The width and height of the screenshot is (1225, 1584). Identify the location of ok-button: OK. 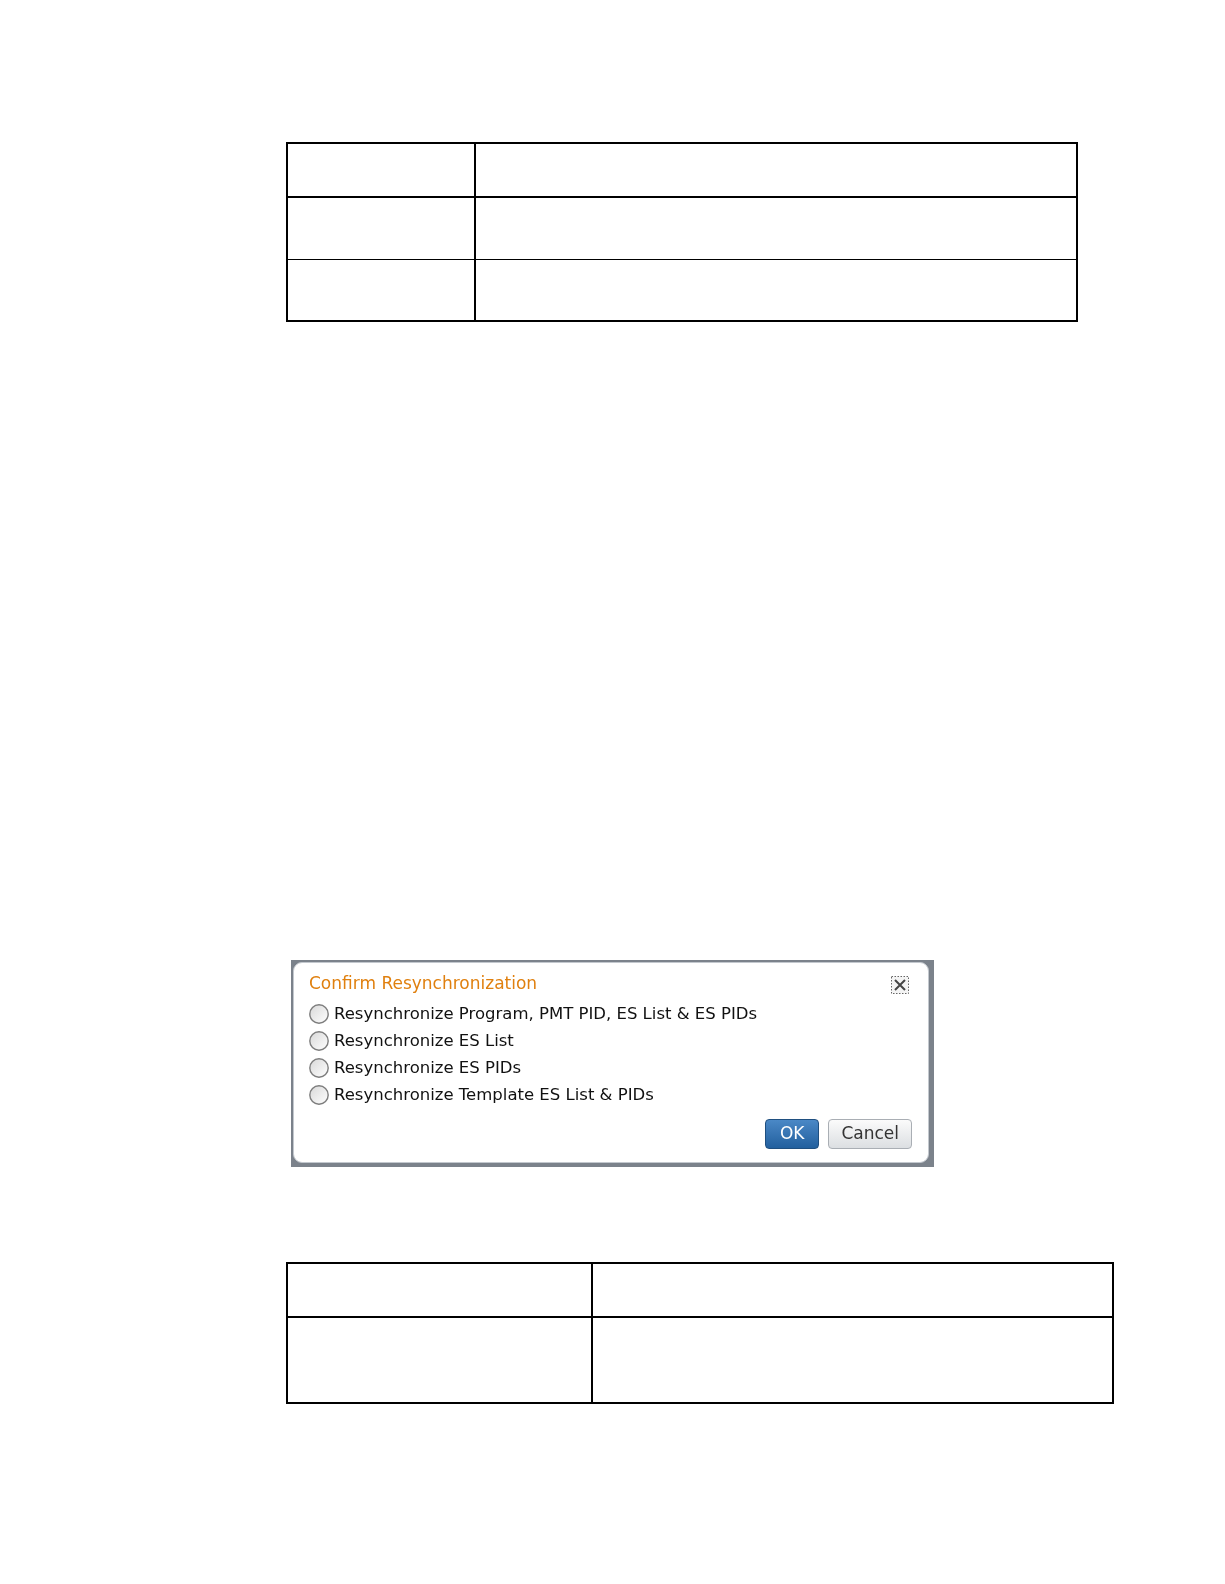
(792, 1134).